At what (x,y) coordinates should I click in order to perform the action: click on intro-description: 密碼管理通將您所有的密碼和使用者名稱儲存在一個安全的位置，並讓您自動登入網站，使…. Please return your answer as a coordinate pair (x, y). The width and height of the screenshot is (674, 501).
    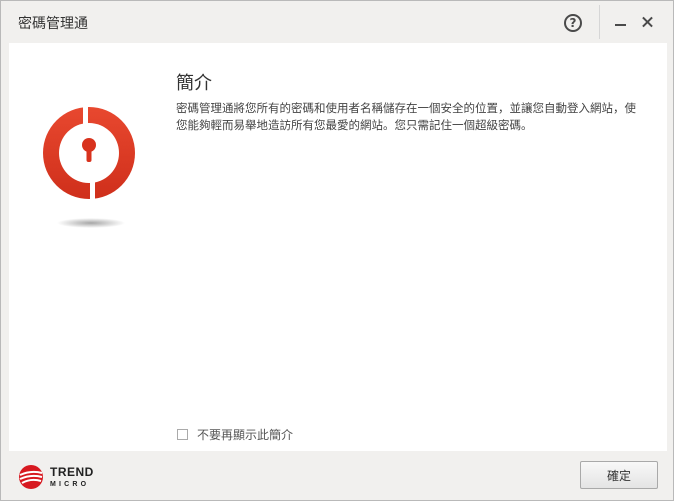
    Looking at the image, I should click on (406, 116).